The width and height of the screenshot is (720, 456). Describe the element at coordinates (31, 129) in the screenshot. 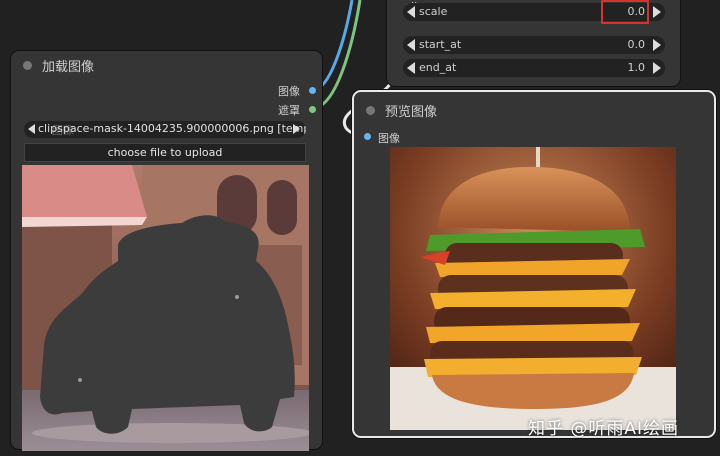

I see `prev-file-arrow-icon` at that location.